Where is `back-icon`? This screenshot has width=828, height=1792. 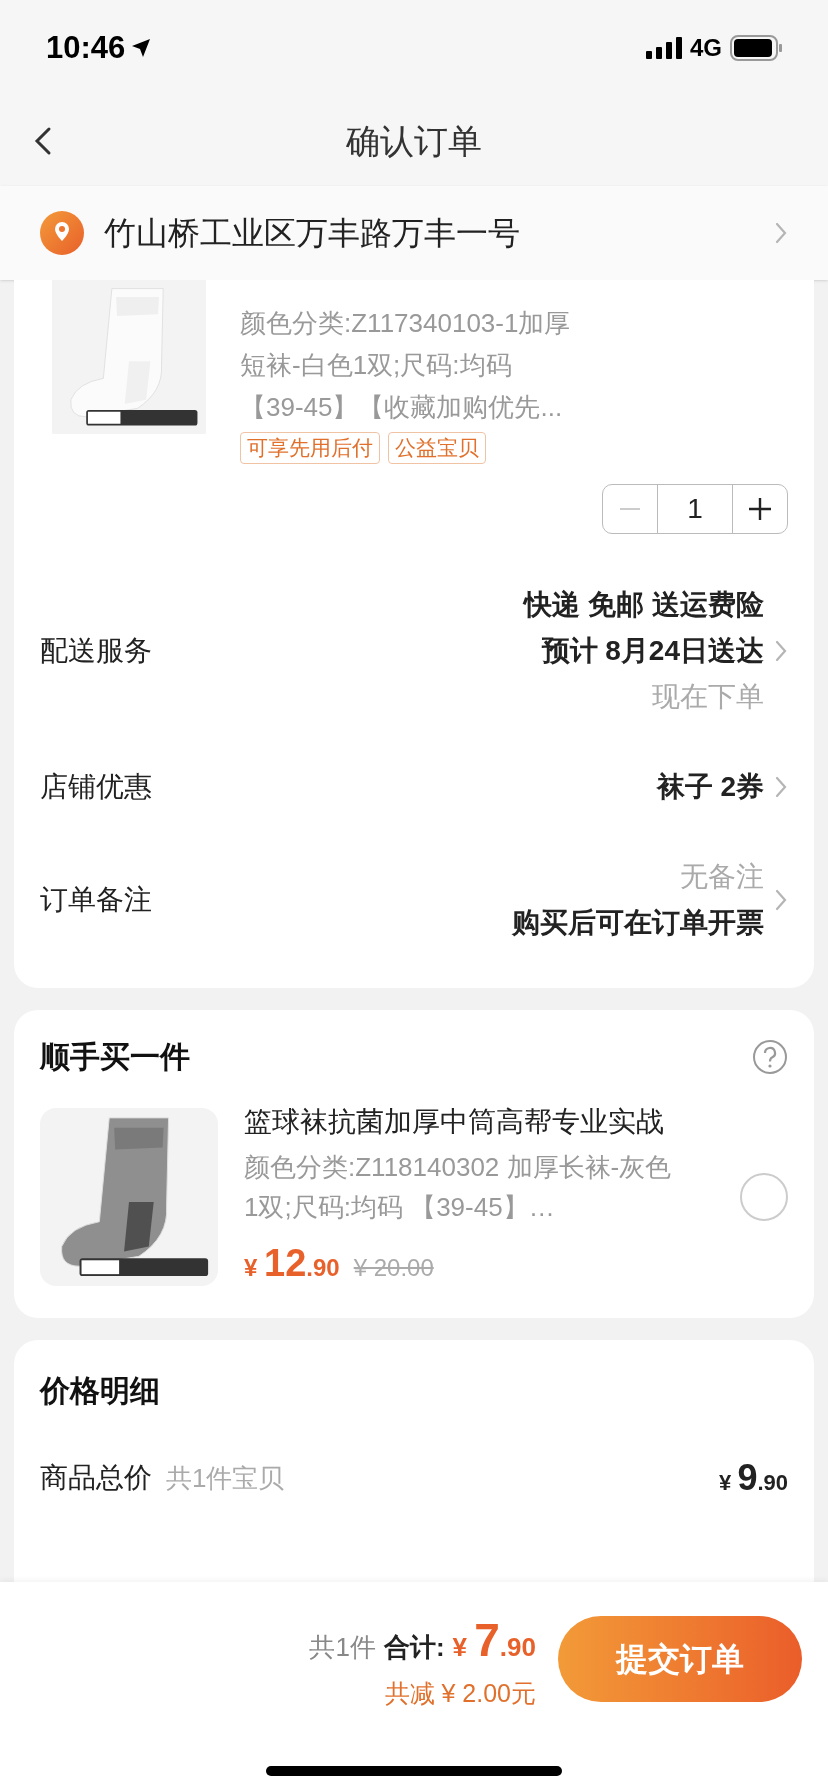
back-icon is located at coordinates (43, 141).